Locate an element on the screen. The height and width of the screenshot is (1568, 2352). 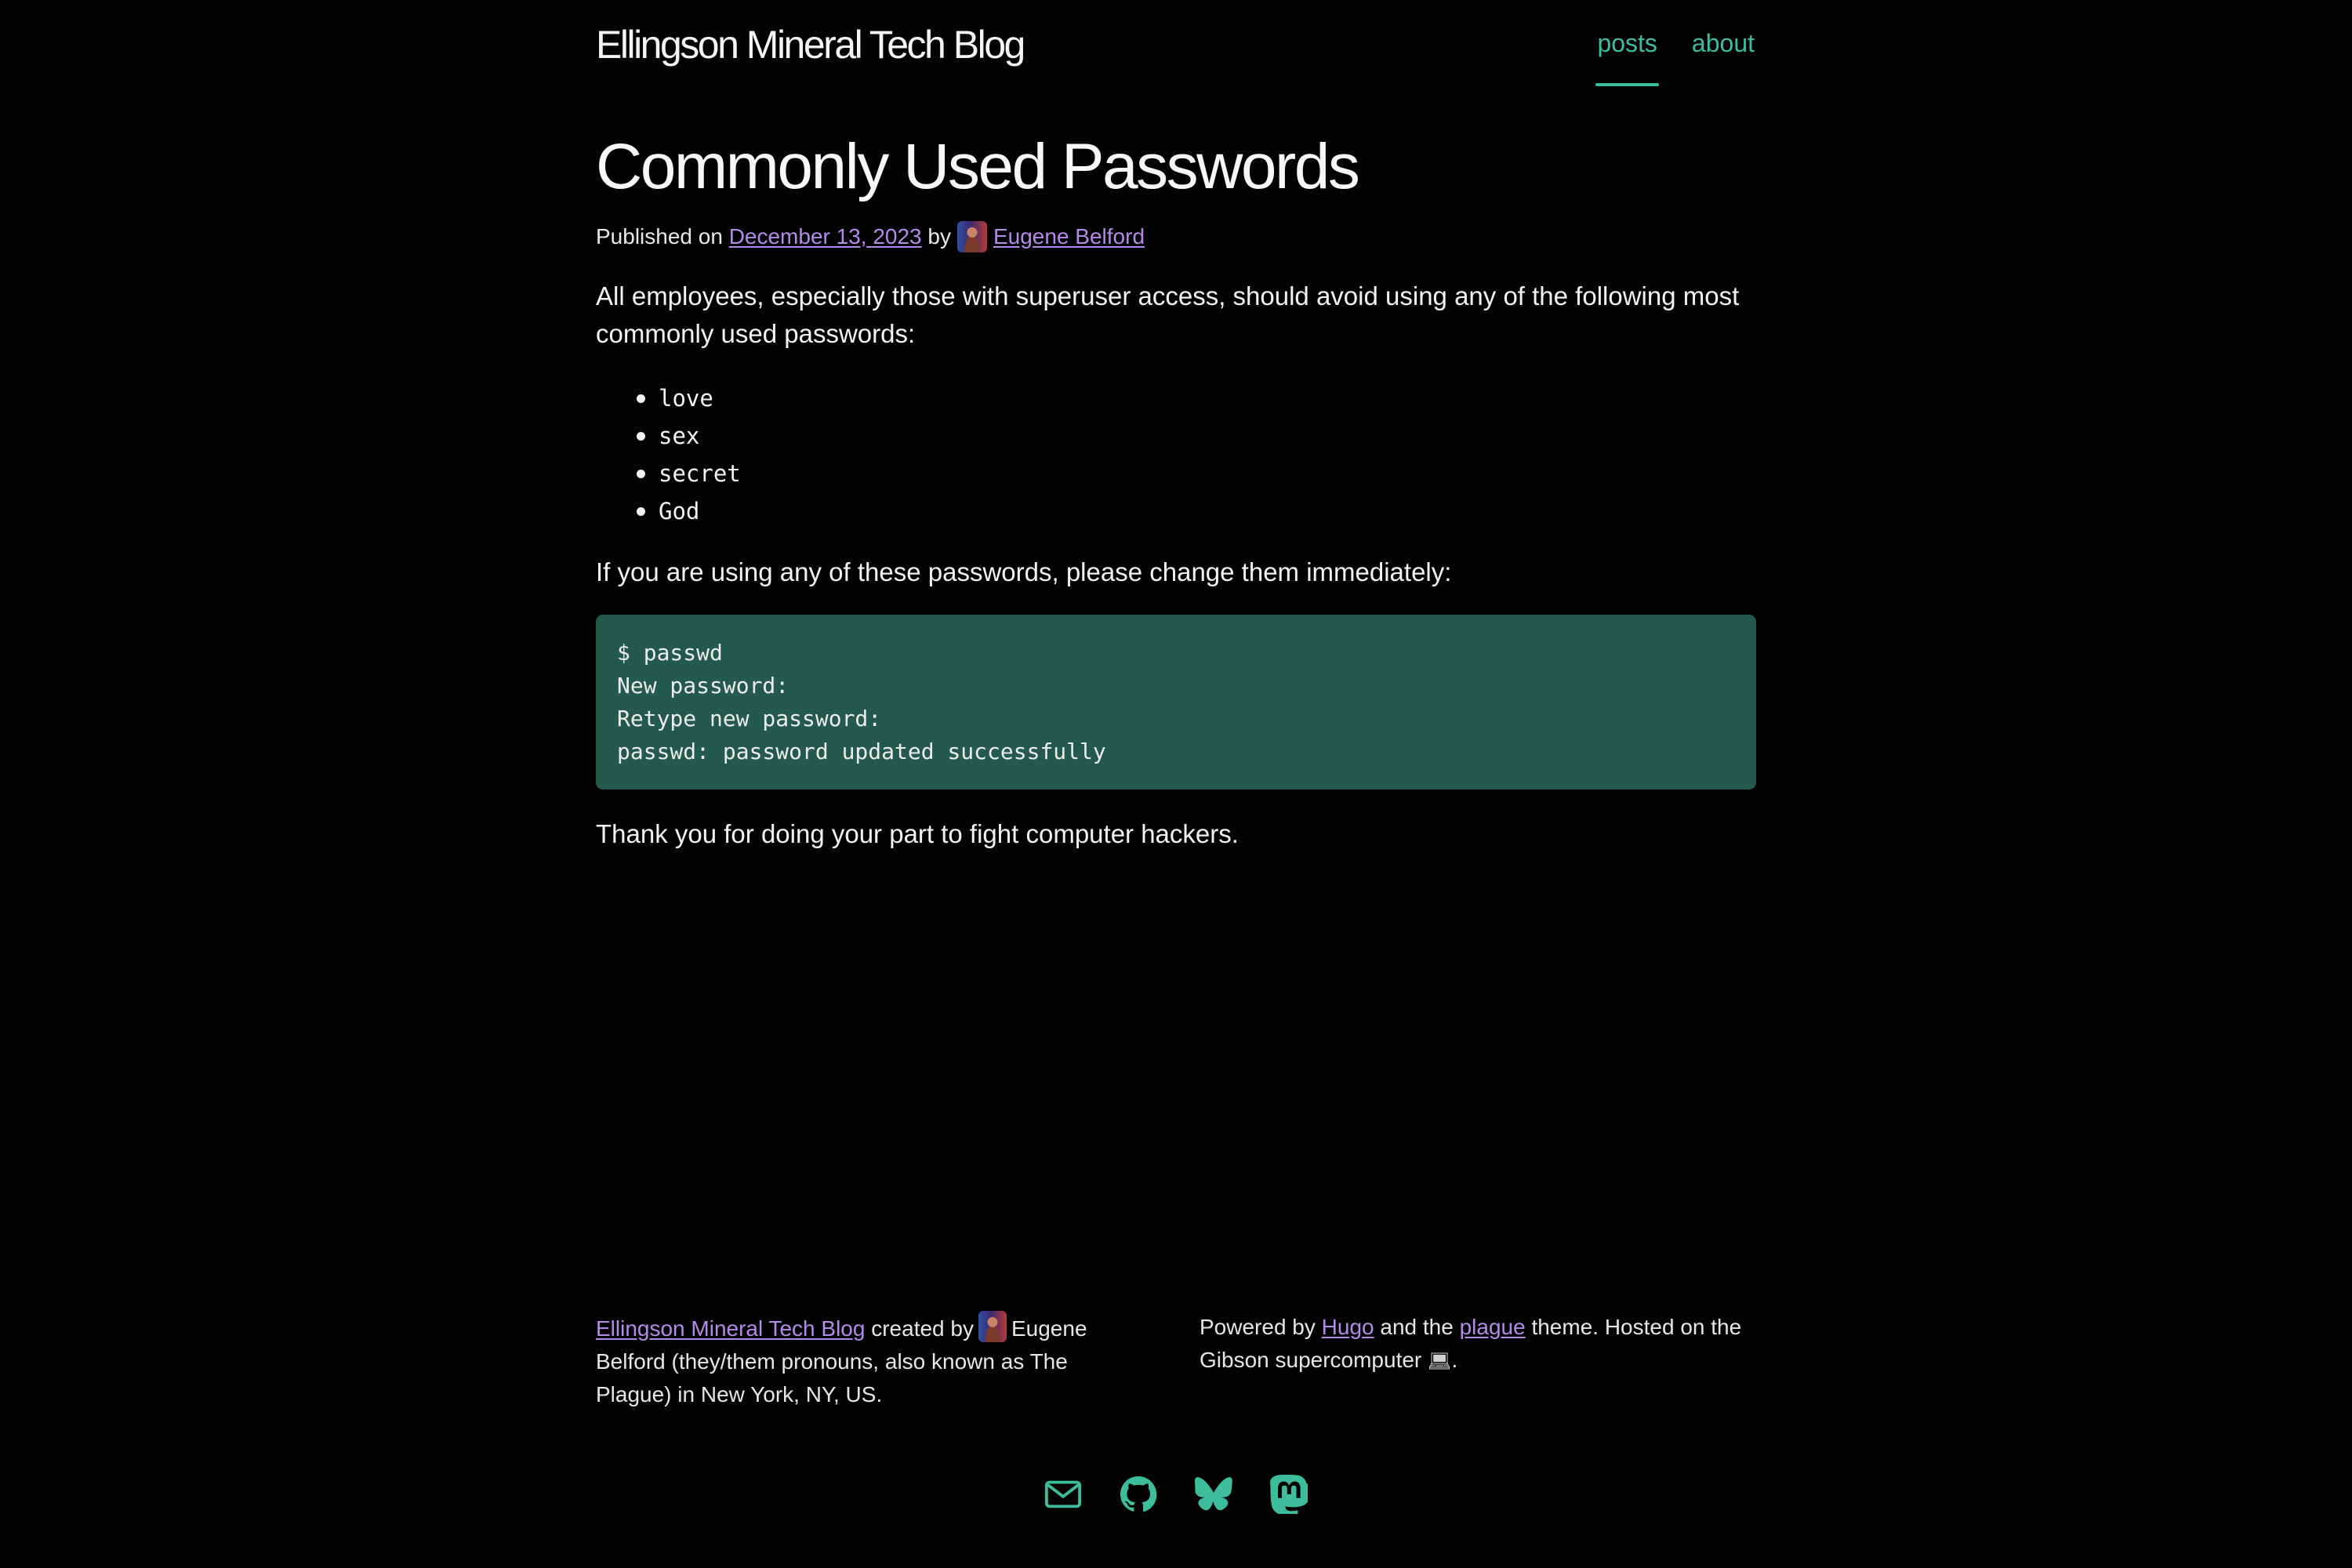
post-title: Commonly Used Passwords is located at coordinates (978, 166).